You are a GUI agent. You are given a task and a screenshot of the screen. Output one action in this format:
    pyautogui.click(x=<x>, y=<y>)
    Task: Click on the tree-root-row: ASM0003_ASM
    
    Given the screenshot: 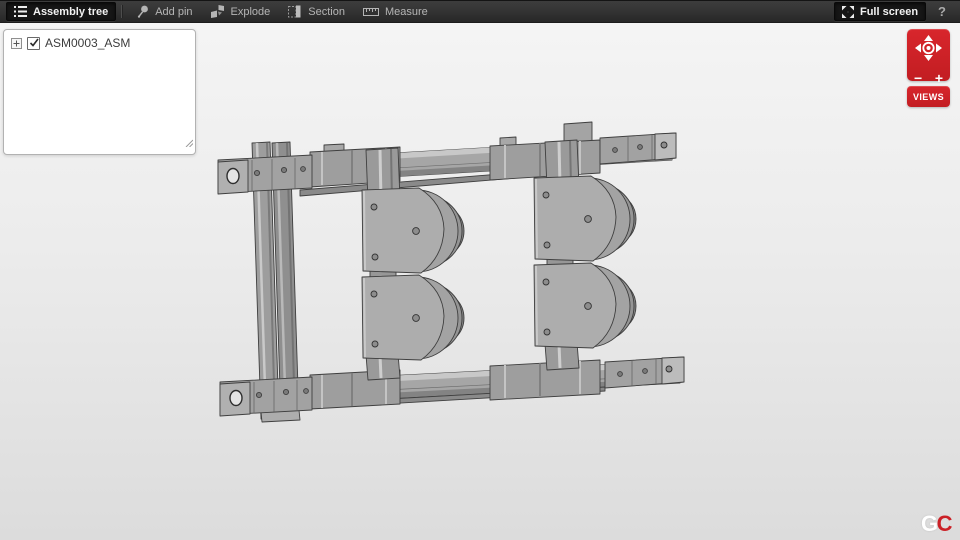 What is the action you would take?
    pyautogui.click(x=99, y=43)
    